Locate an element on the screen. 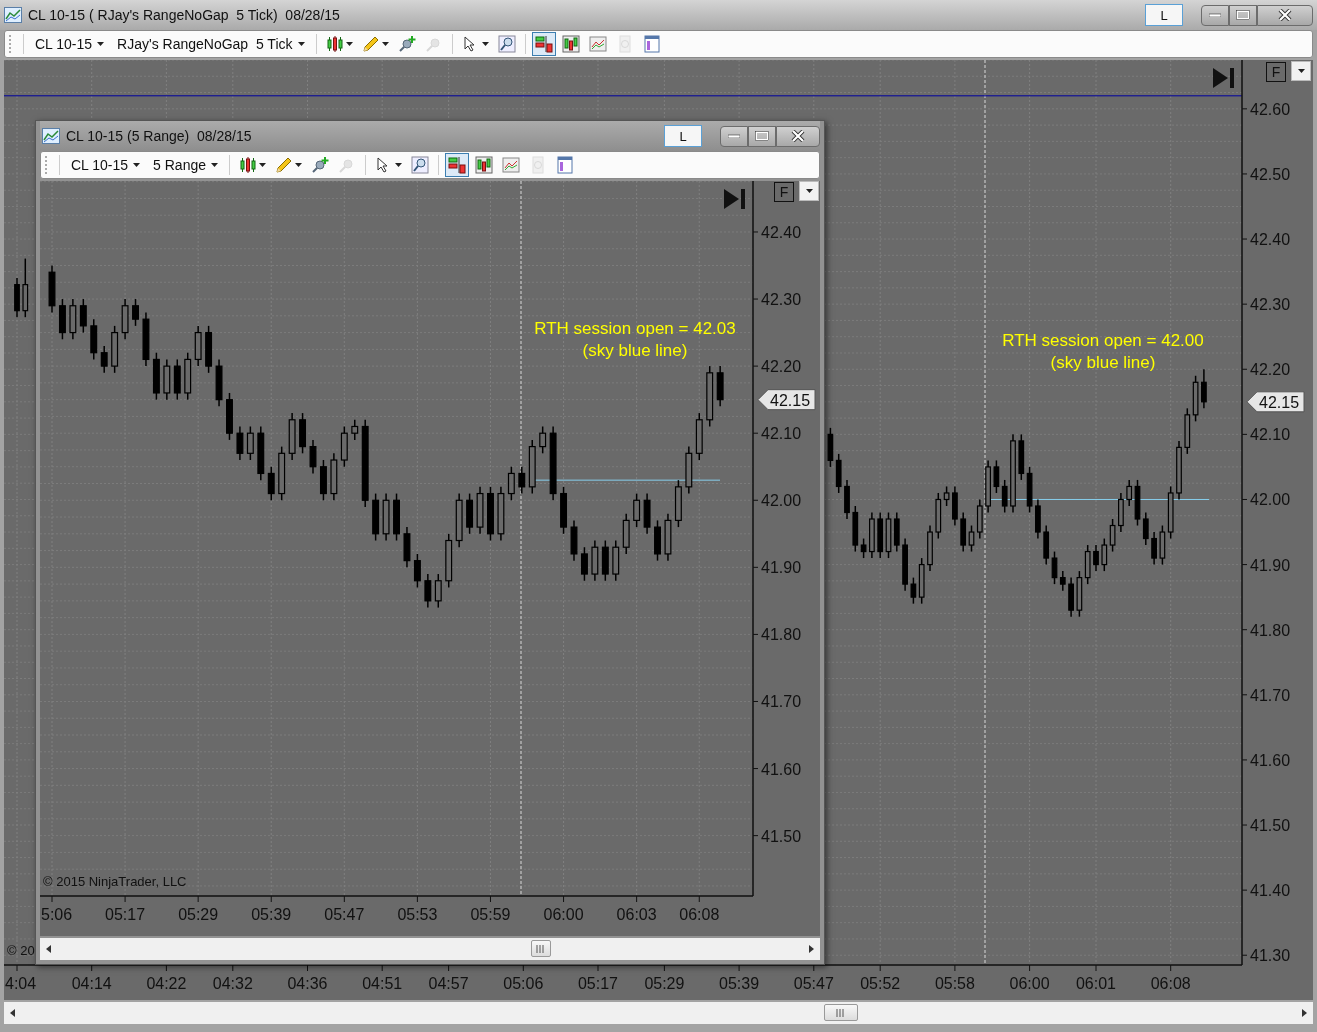 The height and width of the screenshot is (1032, 1317). time-label: 04:14 is located at coordinates (91, 983).